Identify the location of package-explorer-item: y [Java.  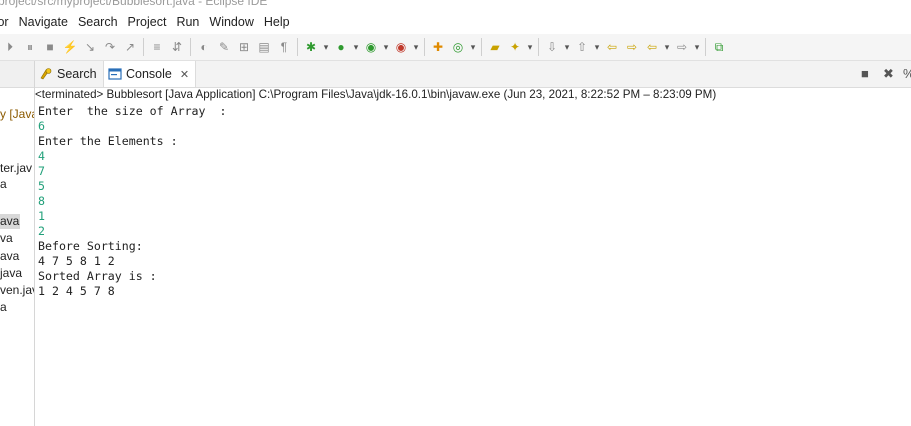
(17, 114).